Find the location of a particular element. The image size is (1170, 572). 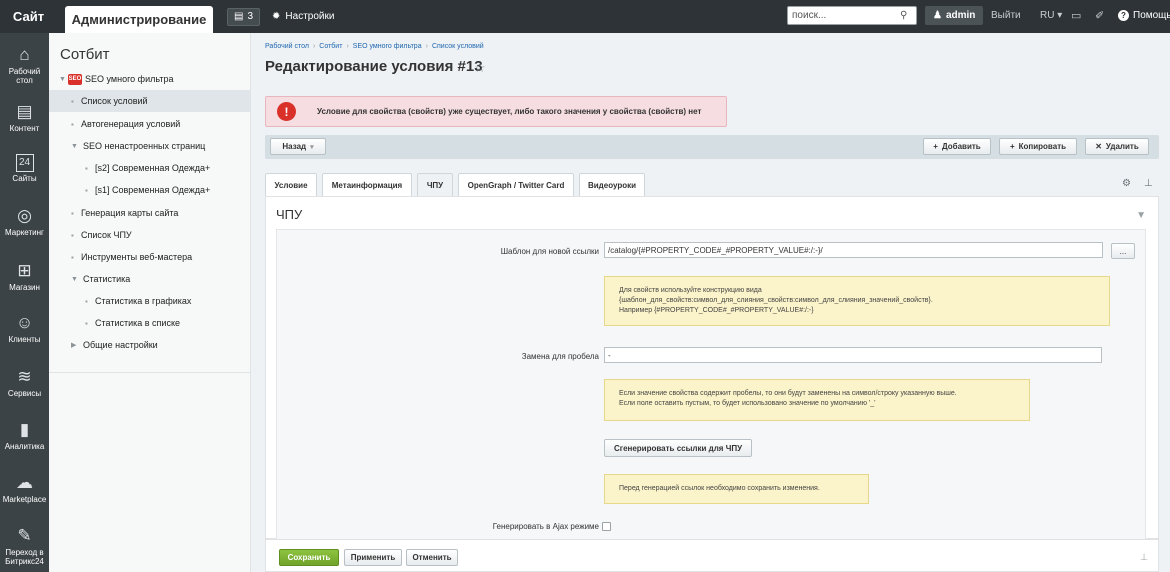

notifications-button: ▤ 3 is located at coordinates (244, 16).